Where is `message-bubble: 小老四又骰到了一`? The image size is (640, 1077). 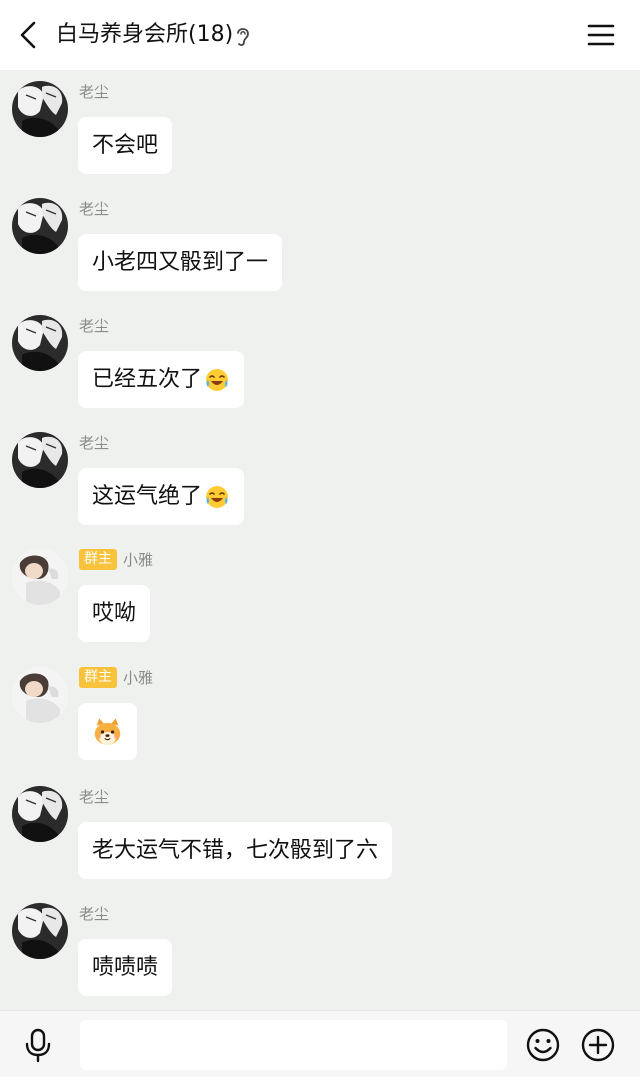
message-bubble: 小老四又骰到了一 is located at coordinates (180, 262).